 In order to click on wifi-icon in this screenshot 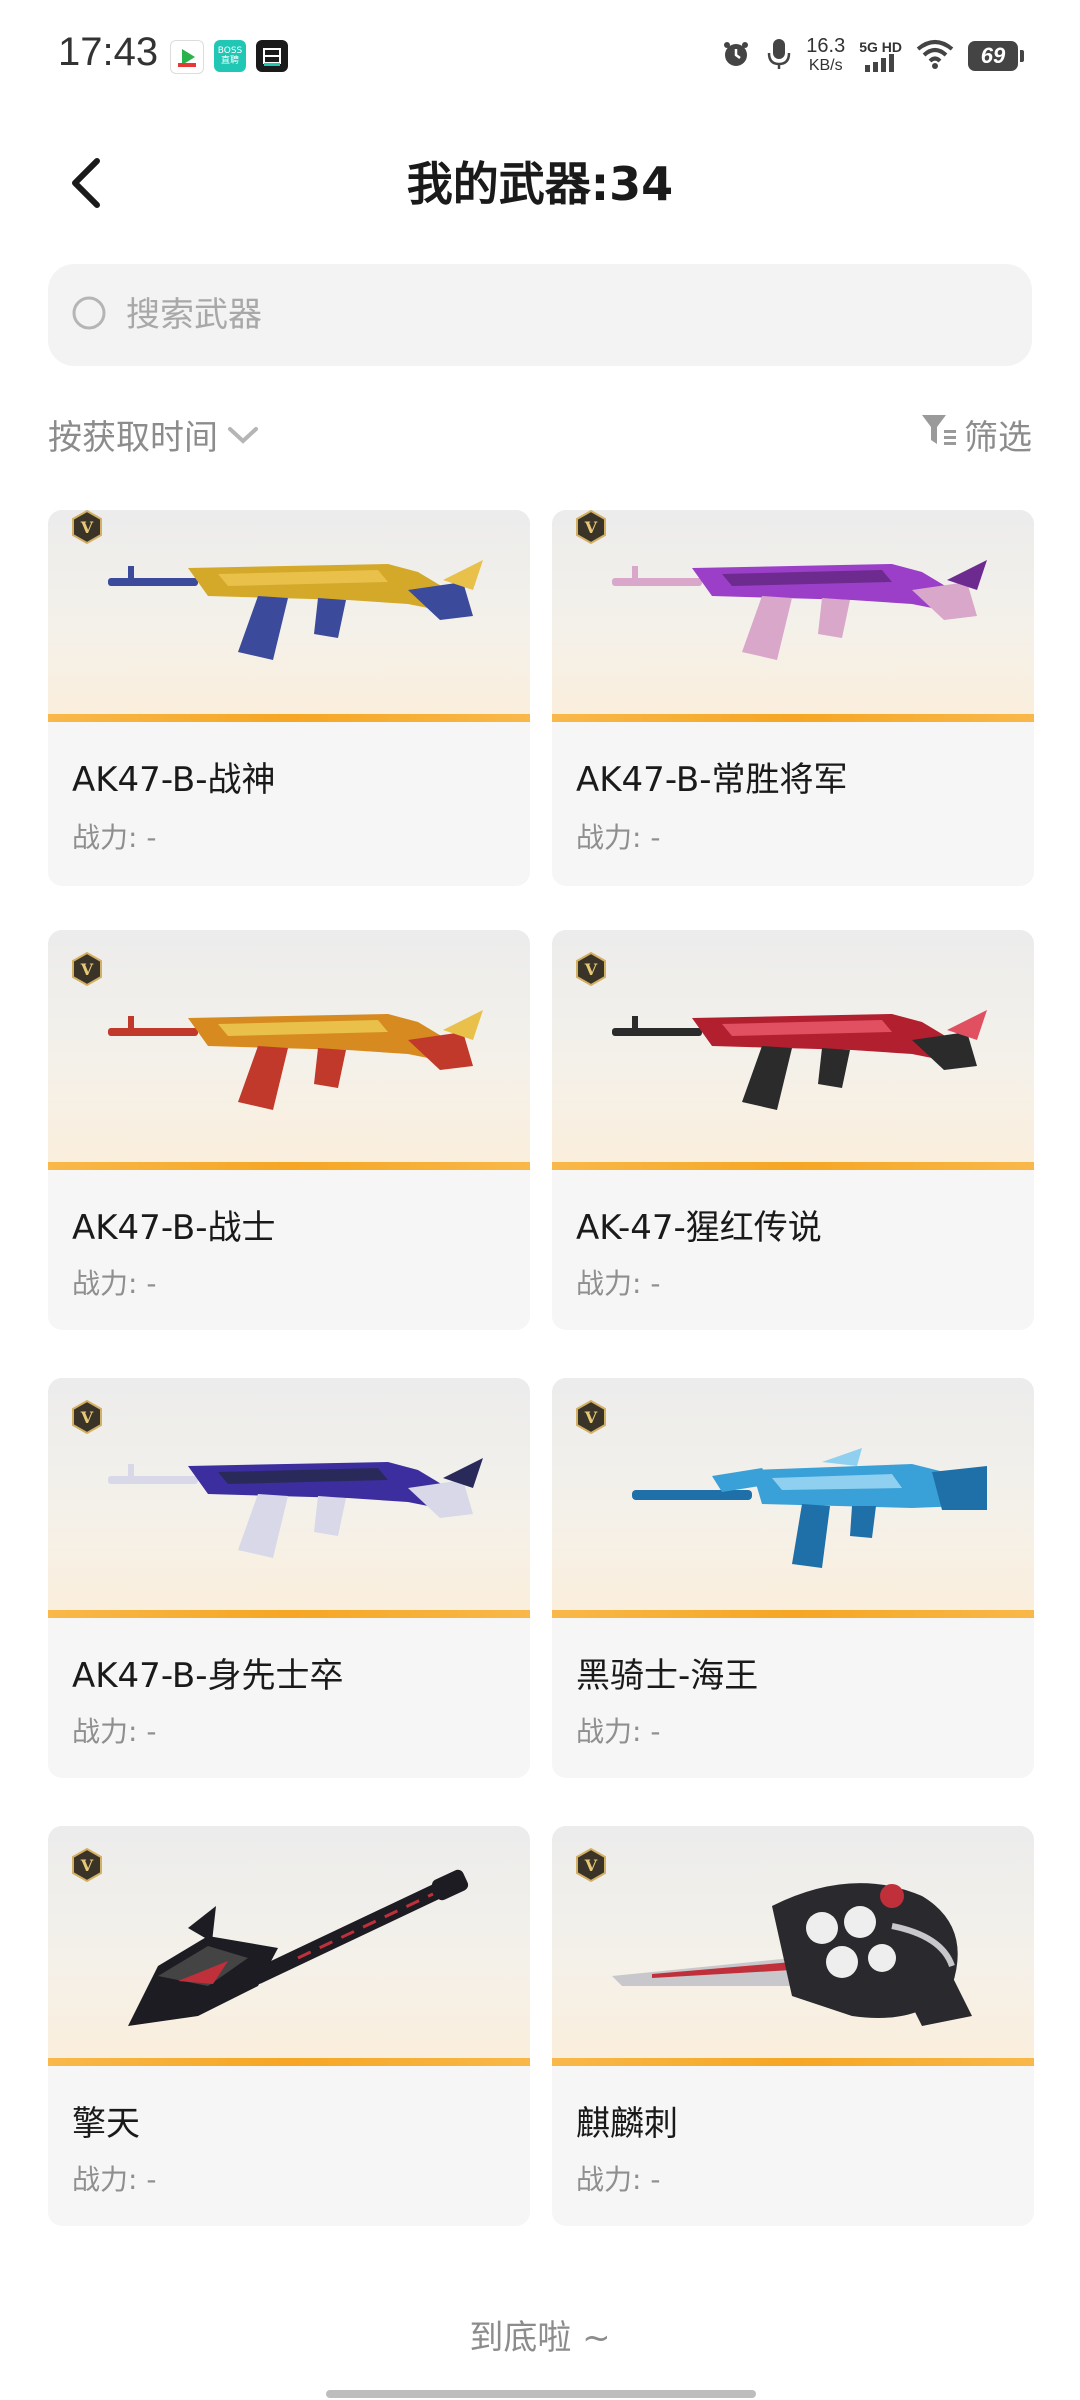, I will do `click(935, 56)`.